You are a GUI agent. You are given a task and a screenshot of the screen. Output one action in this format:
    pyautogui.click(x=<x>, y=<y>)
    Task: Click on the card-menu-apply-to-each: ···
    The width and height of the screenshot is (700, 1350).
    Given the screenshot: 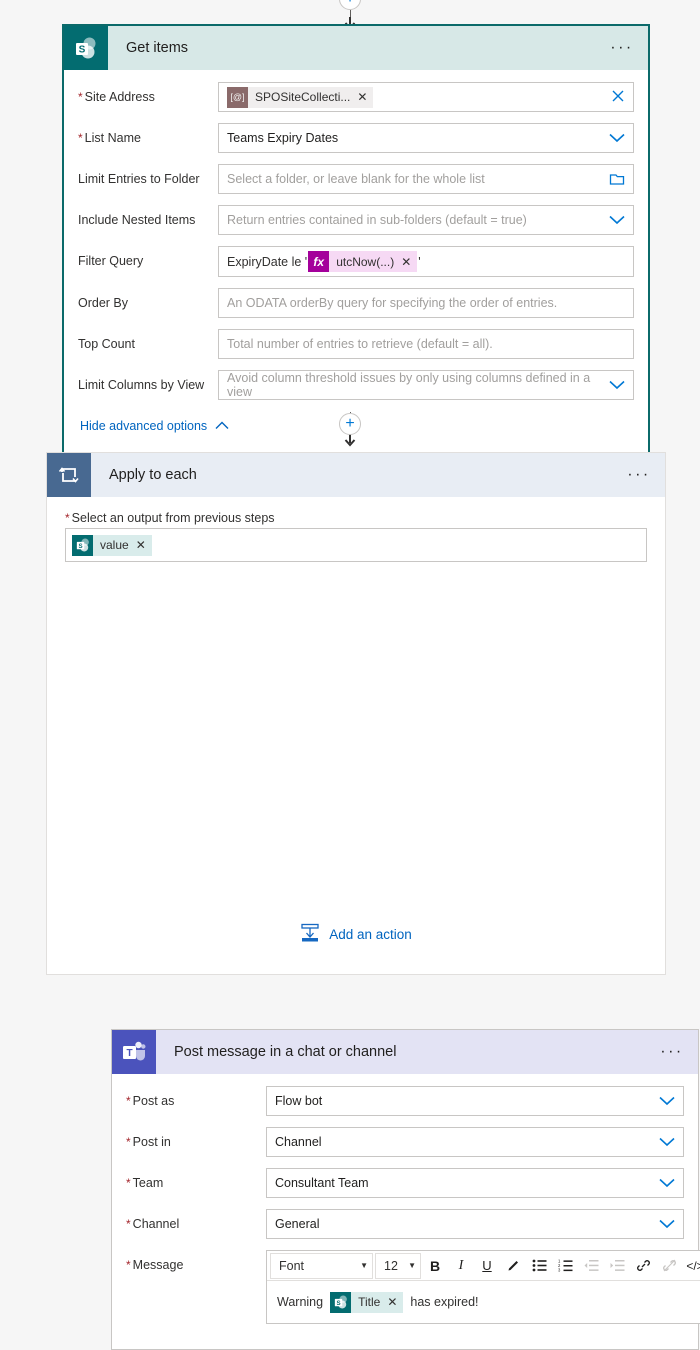 What is the action you would take?
    pyautogui.click(x=645, y=475)
    